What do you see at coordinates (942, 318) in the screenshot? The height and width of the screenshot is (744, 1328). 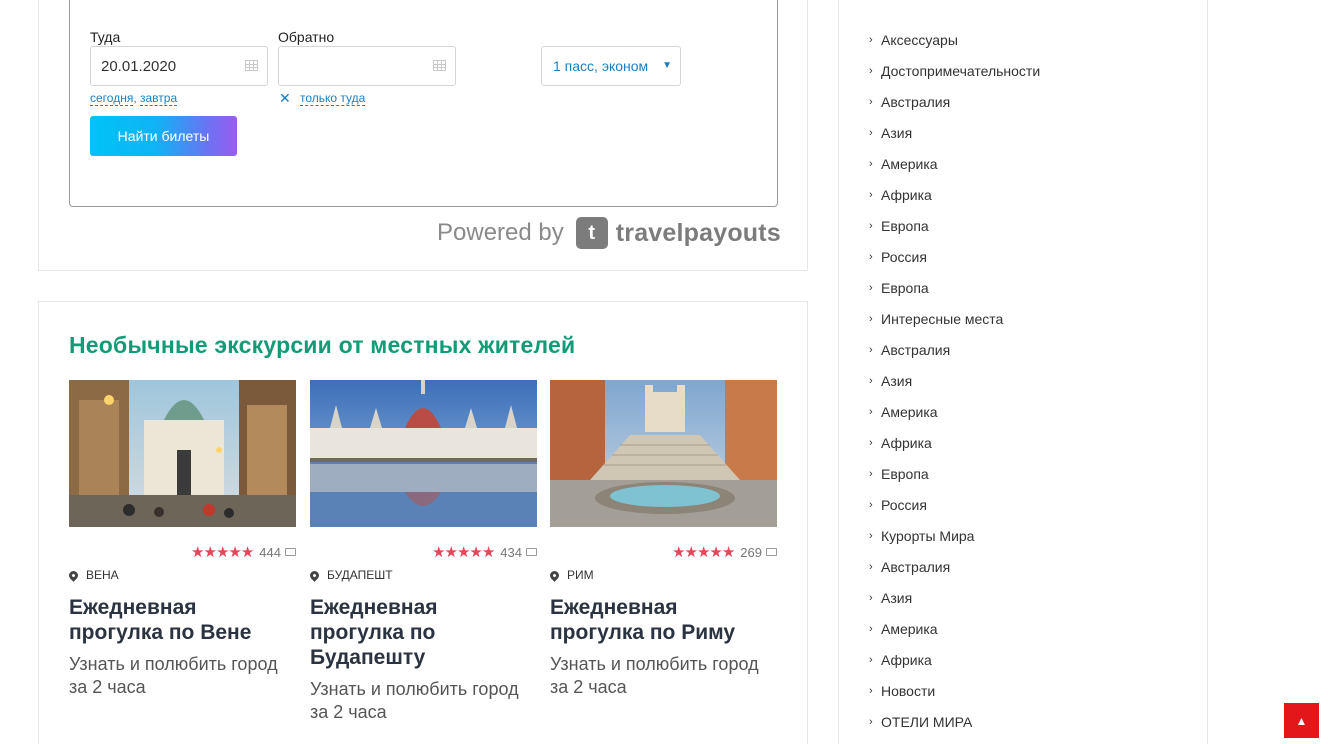 I see `sidebar-category-label: Интересные места` at bounding box center [942, 318].